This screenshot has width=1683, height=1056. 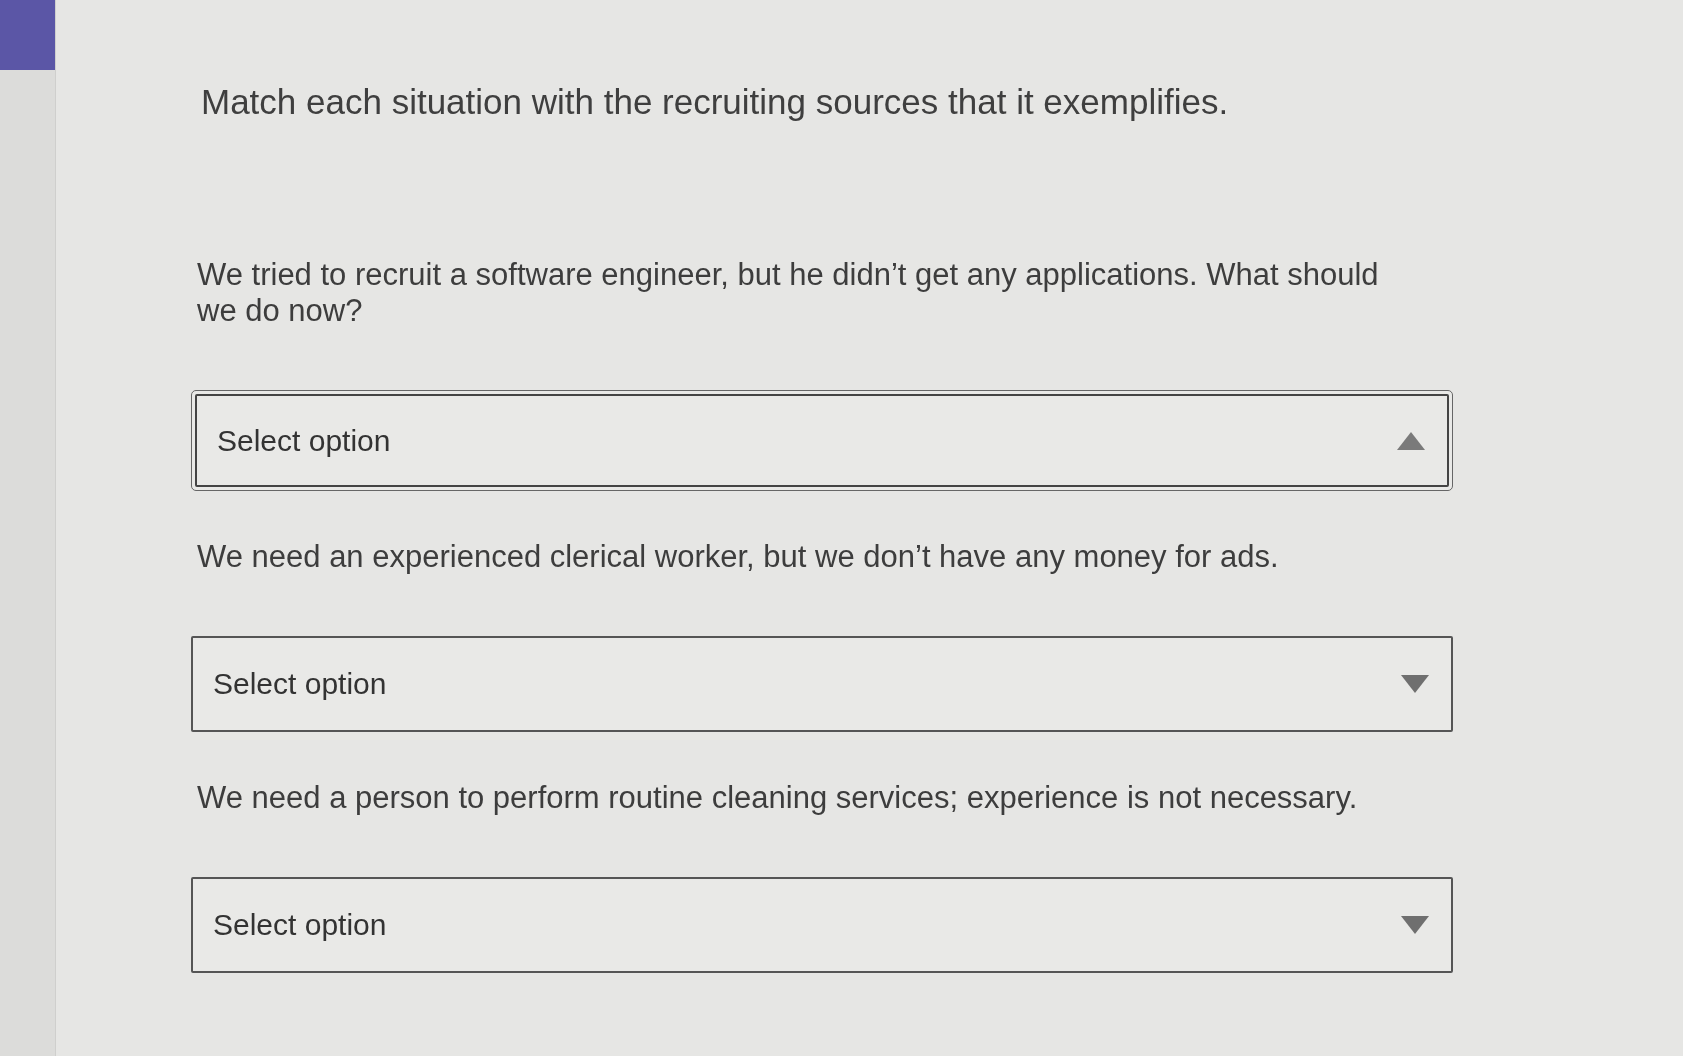 I want to click on sidebar-highlight, so click(x=27, y=35).